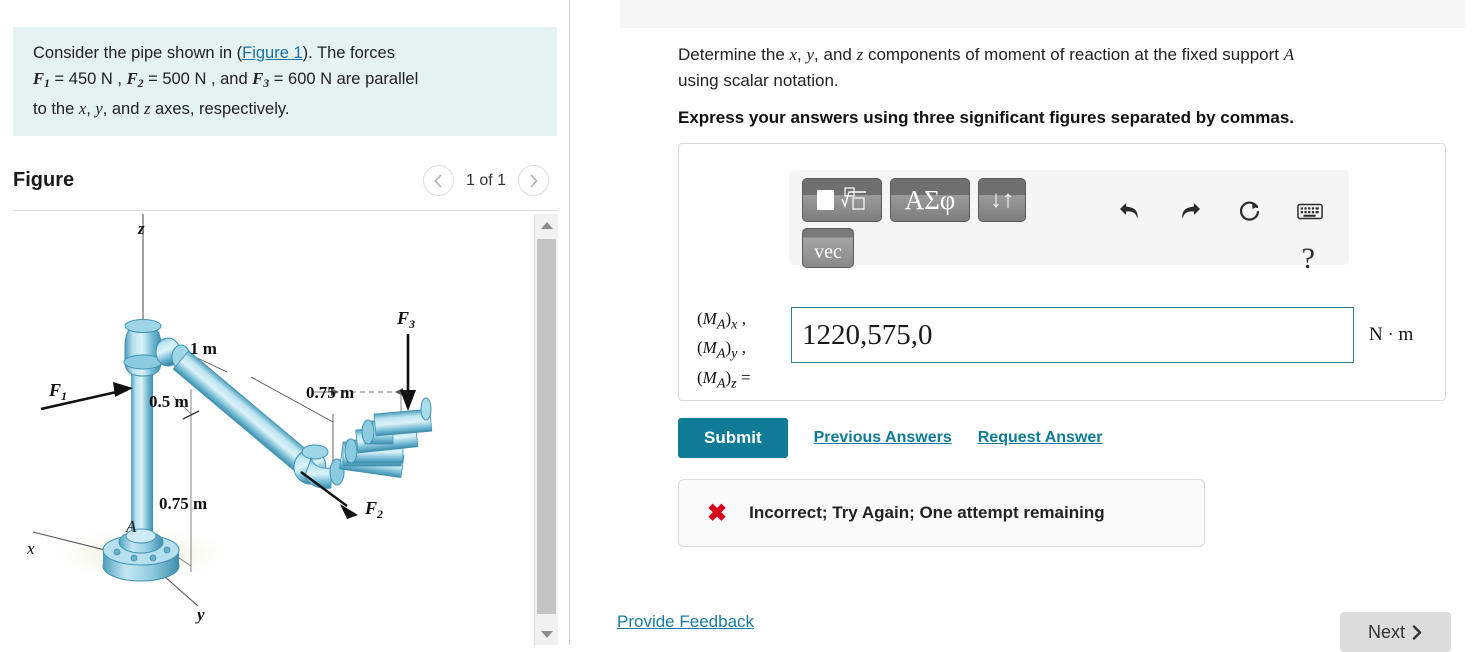 The image size is (1481, 652). What do you see at coordinates (758, 80) in the screenshot?
I see `prompt-text-3: using scalar notation.` at bounding box center [758, 80].